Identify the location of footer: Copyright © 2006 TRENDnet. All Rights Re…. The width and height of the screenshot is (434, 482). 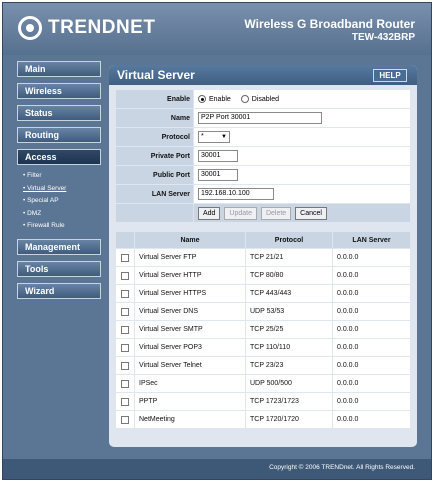
(217, 469).